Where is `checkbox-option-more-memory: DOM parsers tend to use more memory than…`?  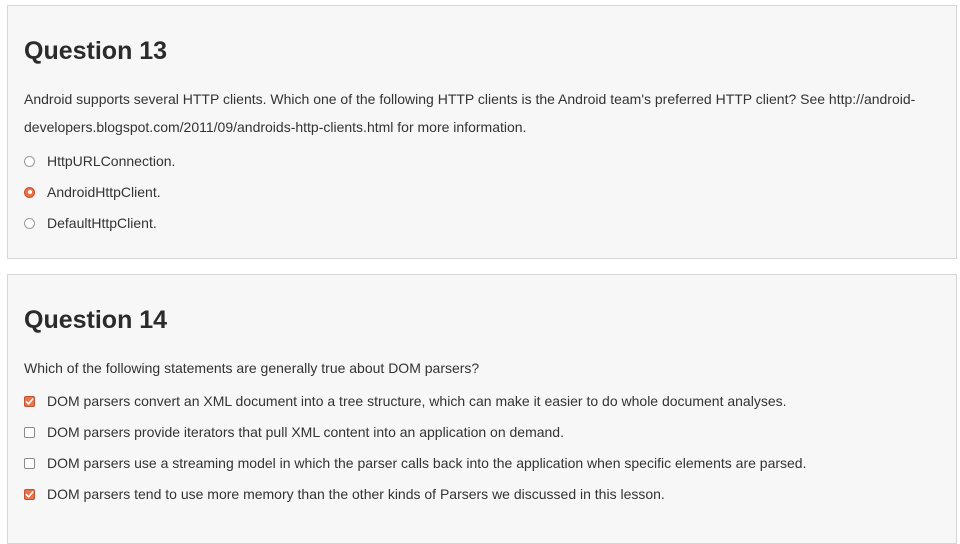
checkbox-option-more-memory: DOM parsers tend to use more memory than… is located at coordinates (344, 494).